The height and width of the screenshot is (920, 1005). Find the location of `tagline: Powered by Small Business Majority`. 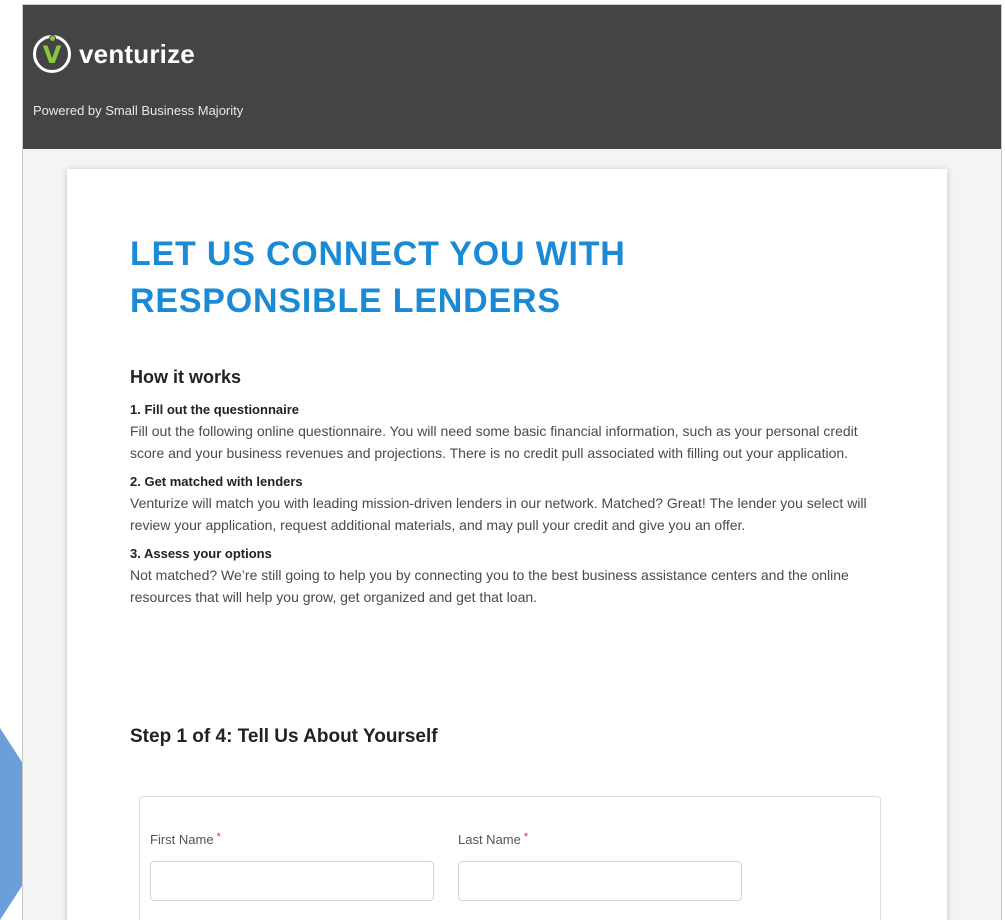

tagline: Powered by Small Business Majority is located at coordinates (138, 110).